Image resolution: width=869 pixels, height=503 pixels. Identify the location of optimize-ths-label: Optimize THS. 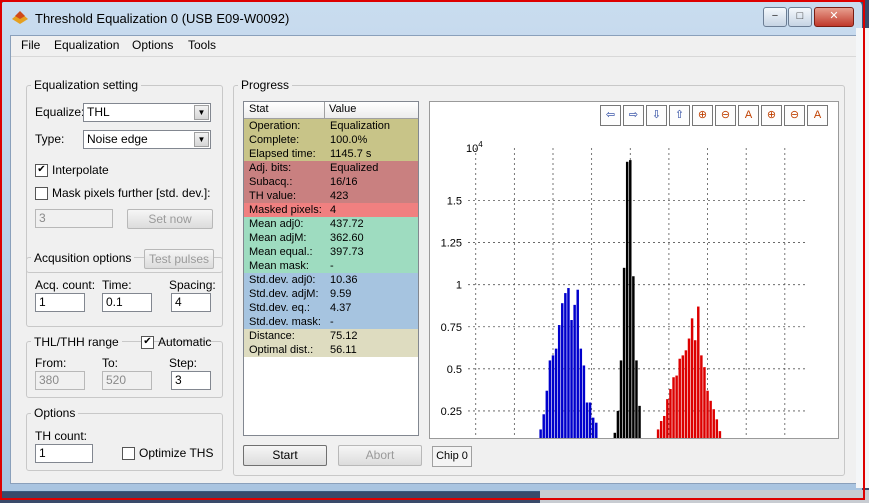
(176, 453).